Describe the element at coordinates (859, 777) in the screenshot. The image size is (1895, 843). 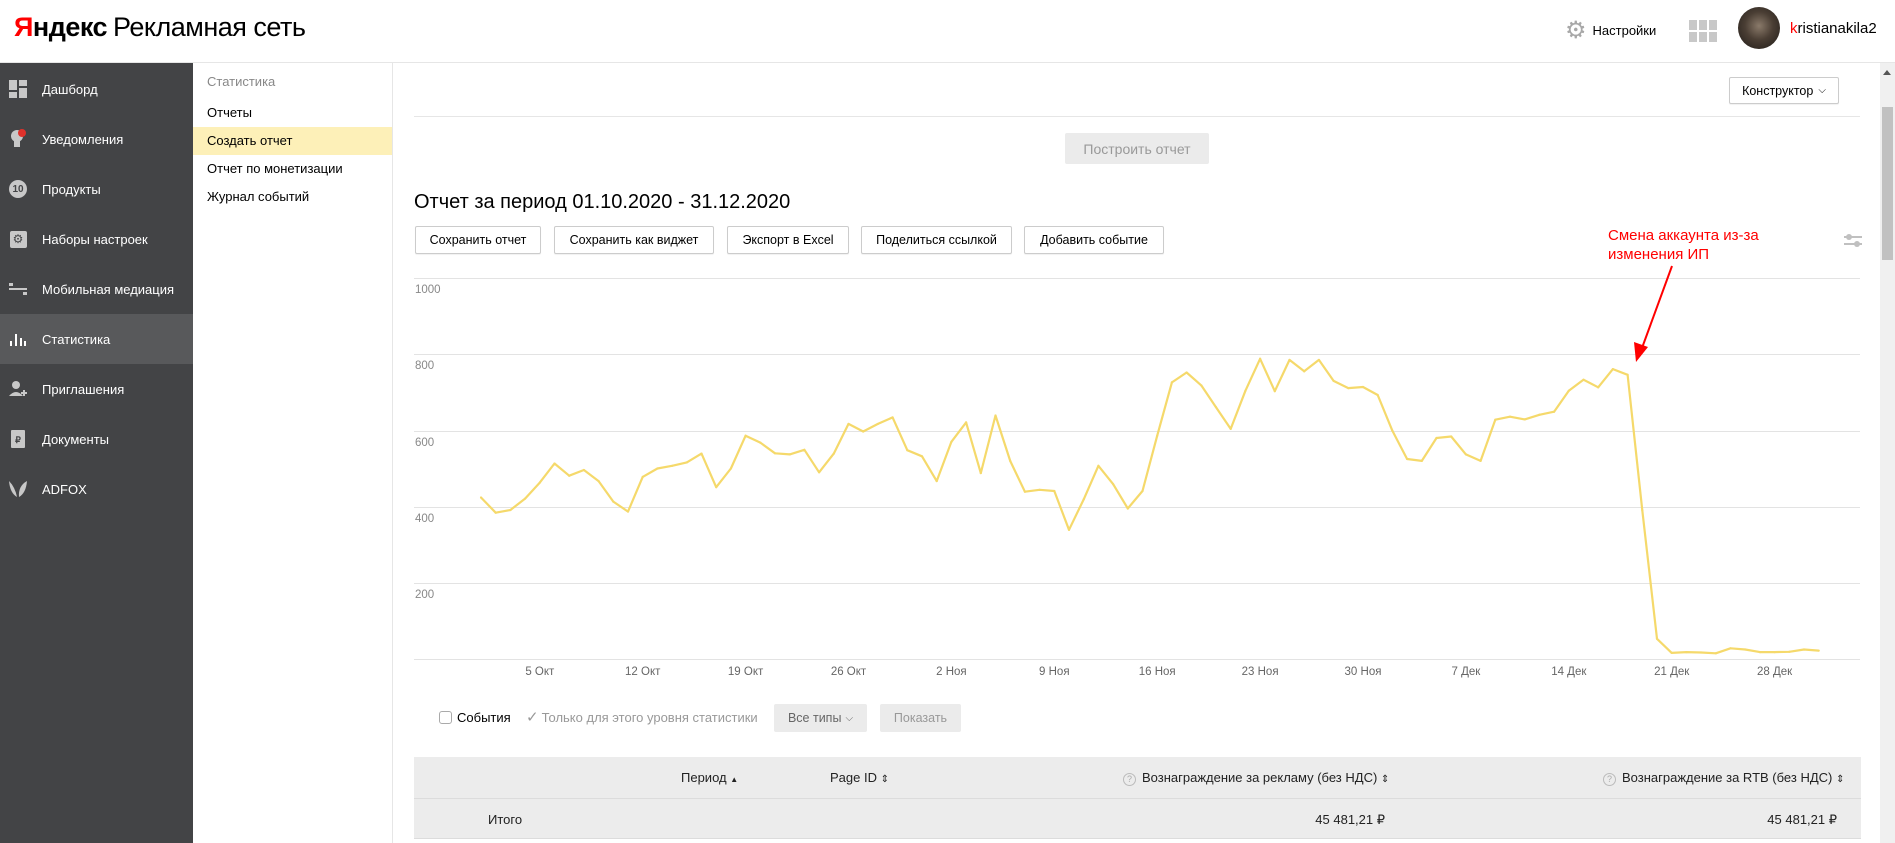
I see `column-header-page-id: Page ID ⇕` at that location.